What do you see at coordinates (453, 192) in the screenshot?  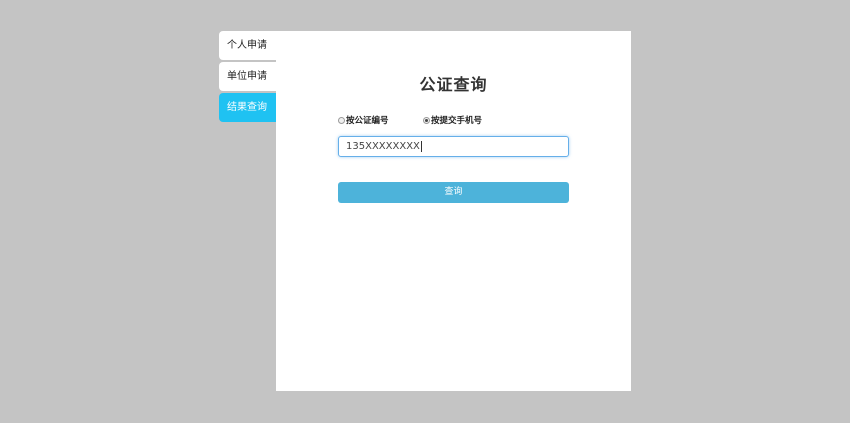 I see `query-button: 查询` at bounding box center [453, 192].